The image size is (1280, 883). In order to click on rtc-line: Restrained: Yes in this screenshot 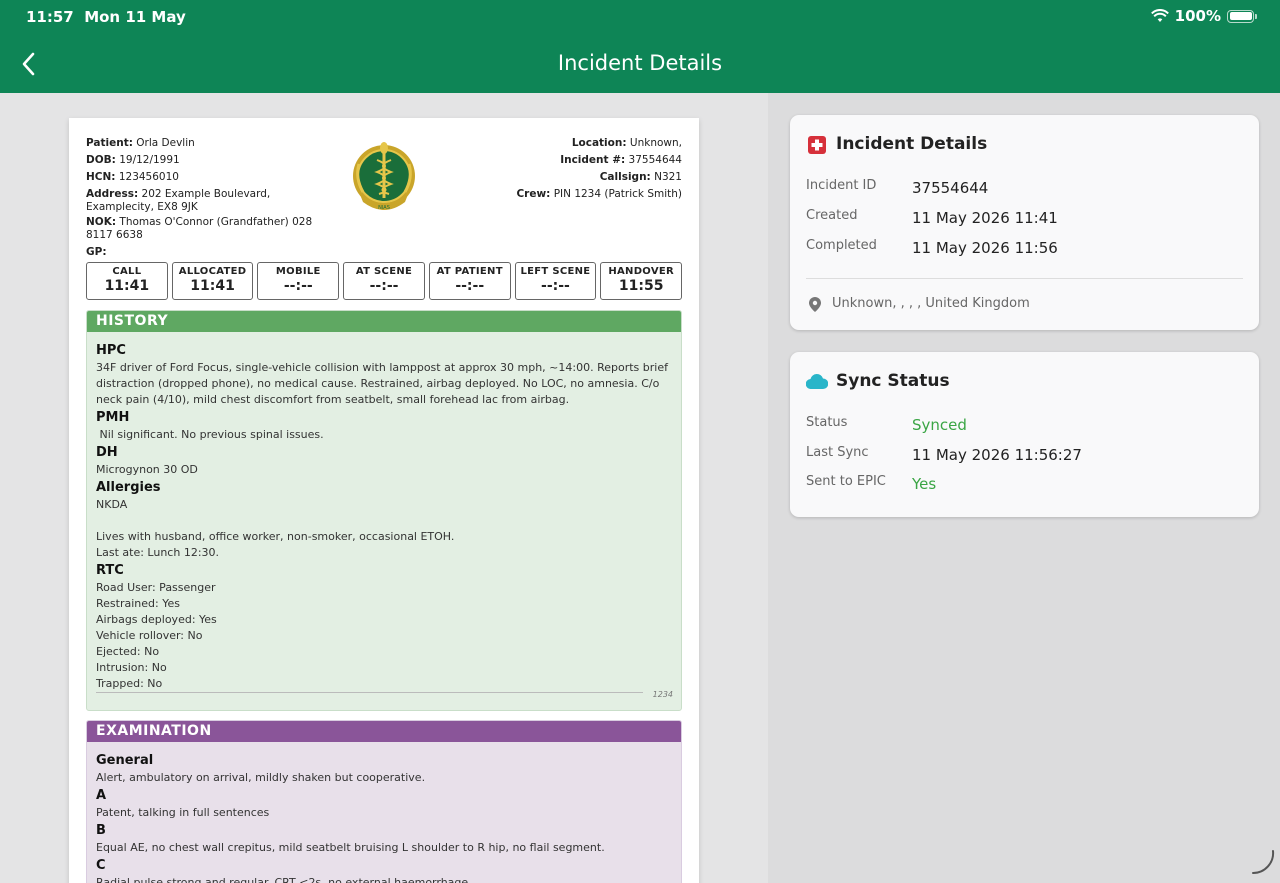, I will do `click(138, 603)`.